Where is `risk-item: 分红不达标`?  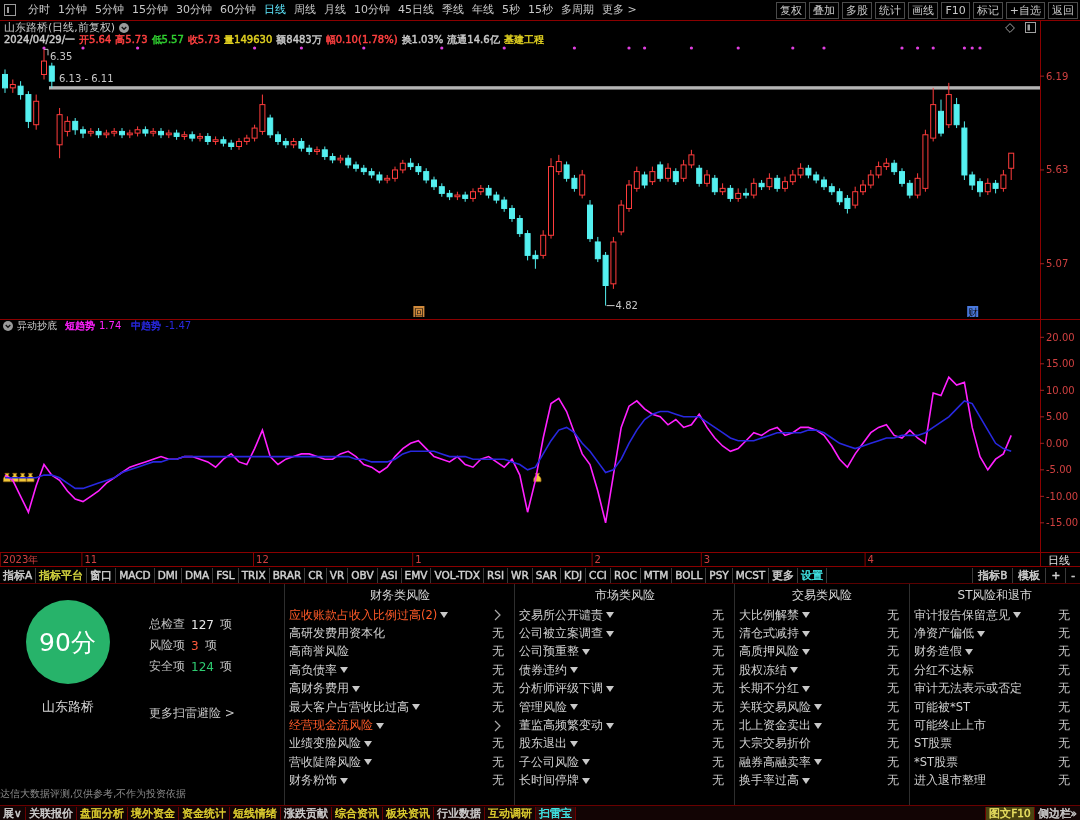
risk-item: 分红不达标 is located at coordinates (944, 670).